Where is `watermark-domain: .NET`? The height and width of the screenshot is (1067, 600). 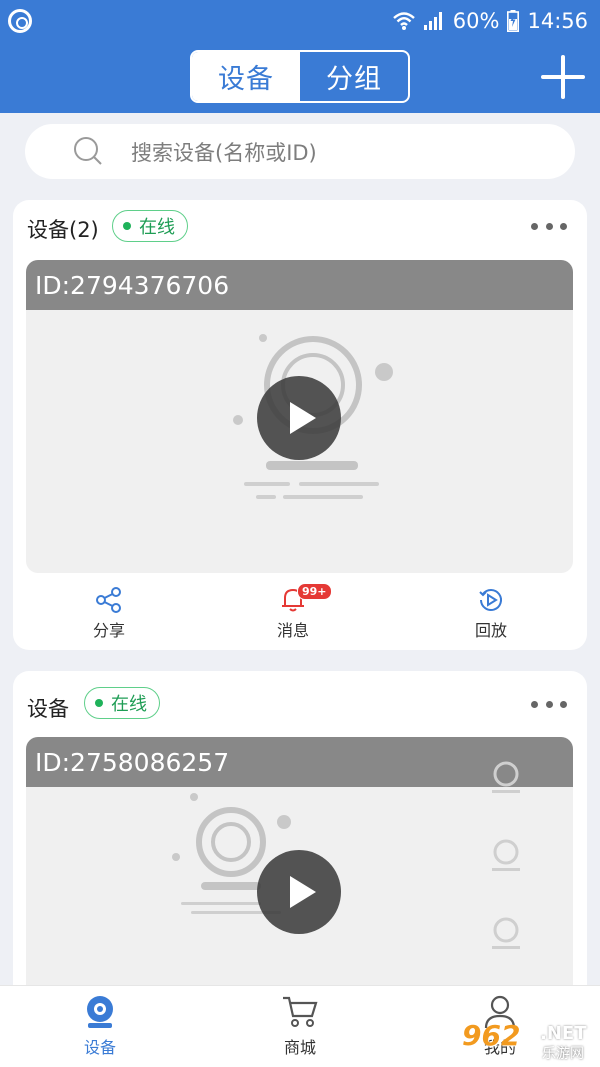 watermark-domain: .NET is located at coordinates (563, 1033).